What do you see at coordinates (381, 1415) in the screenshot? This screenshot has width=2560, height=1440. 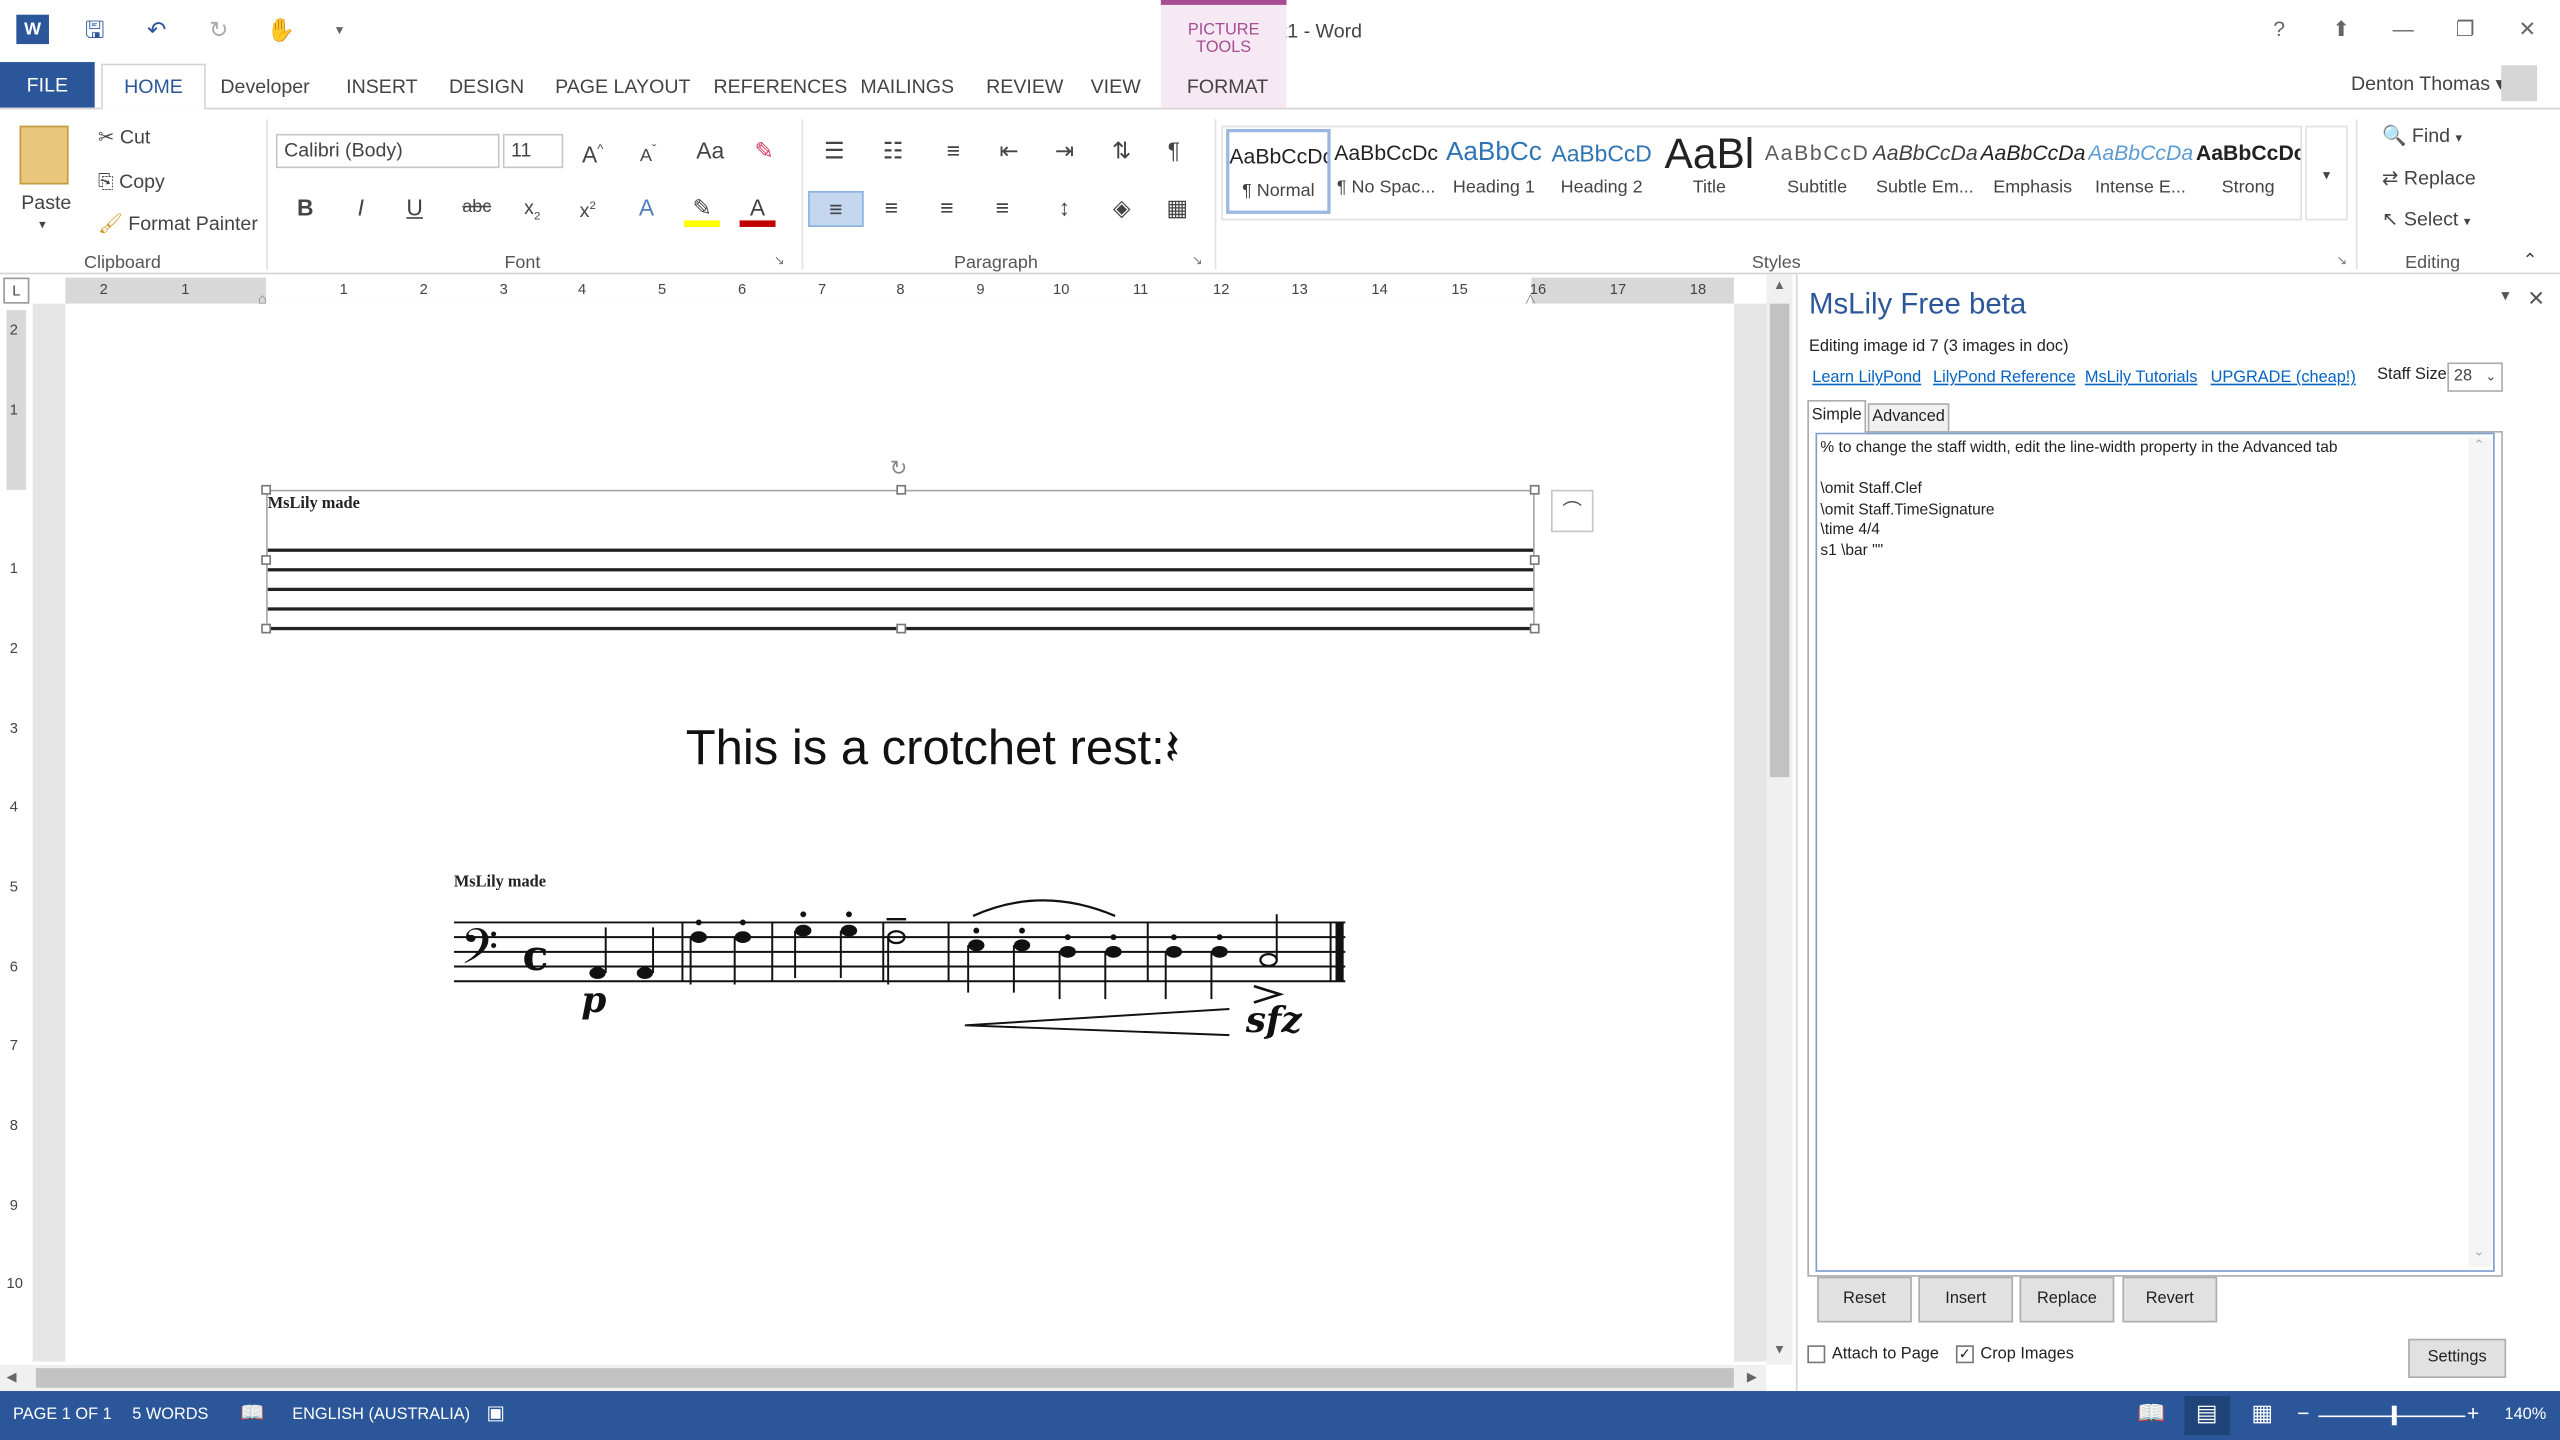 I see `language: ENGLISH (AUSTRALIA)` at bounding box center [381, 1415].